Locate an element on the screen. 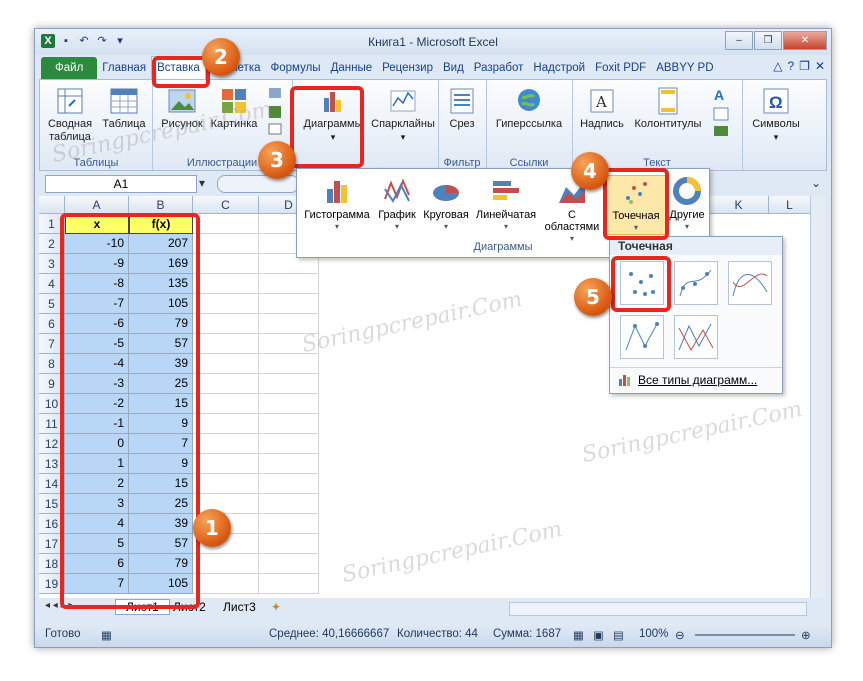  bar-chart-option: Линейчатая▾ is located at coordinates (506, 204).